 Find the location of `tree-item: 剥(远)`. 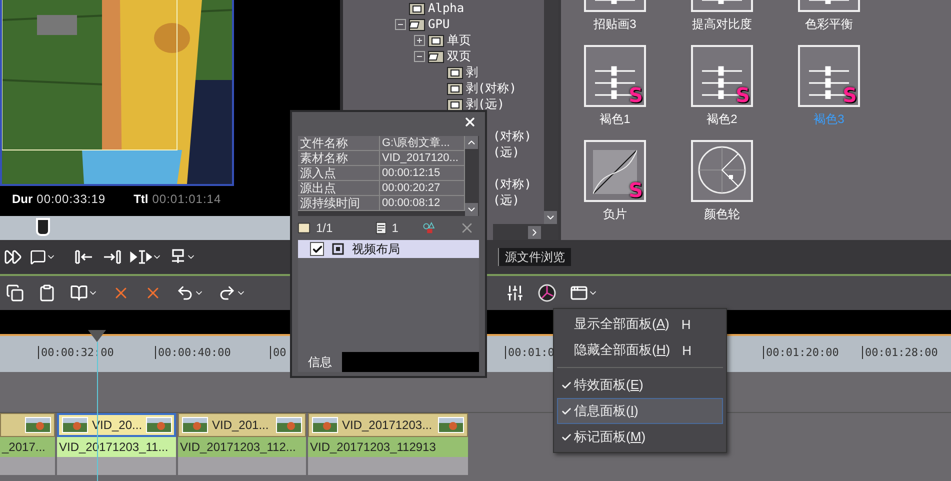

tree-item: 剥(远) is located at coordinates (485, 104).